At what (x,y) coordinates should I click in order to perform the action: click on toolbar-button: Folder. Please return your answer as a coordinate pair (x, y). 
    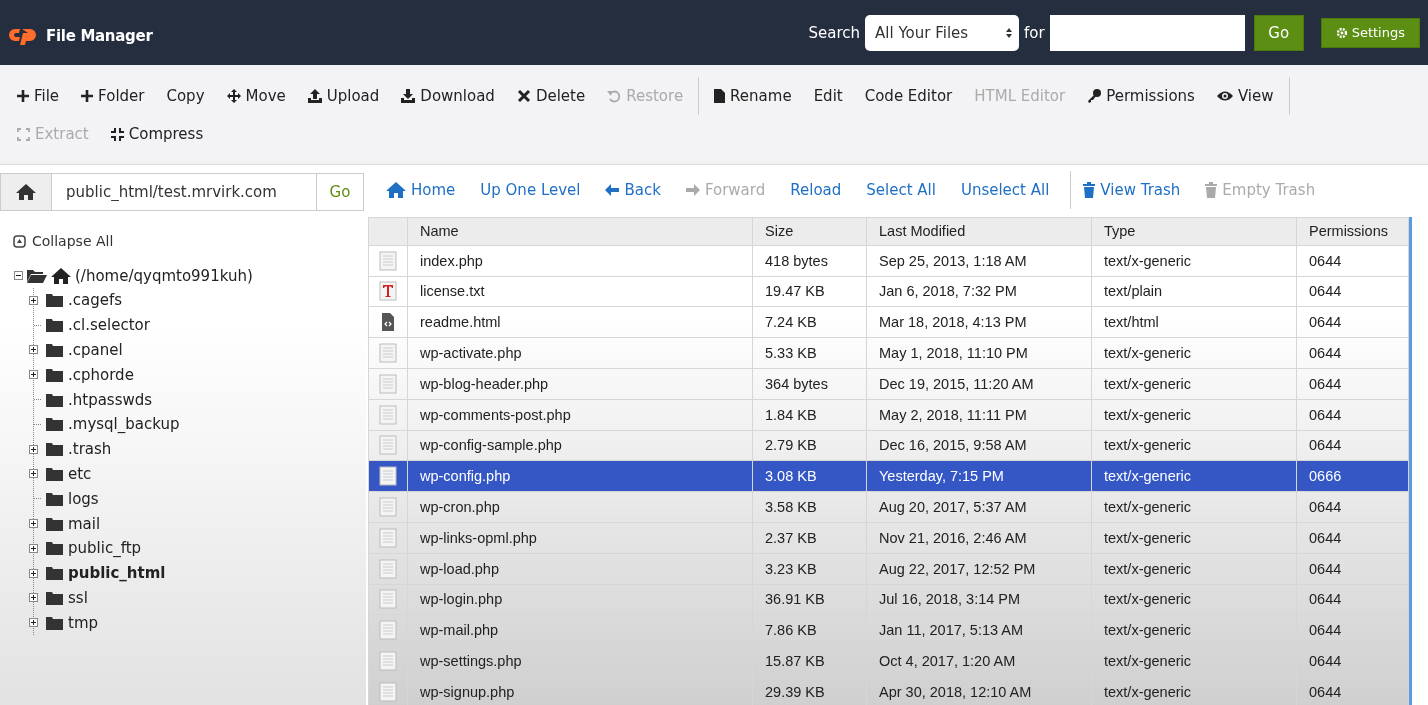
    Looking at the image, I should click on (113, 96).